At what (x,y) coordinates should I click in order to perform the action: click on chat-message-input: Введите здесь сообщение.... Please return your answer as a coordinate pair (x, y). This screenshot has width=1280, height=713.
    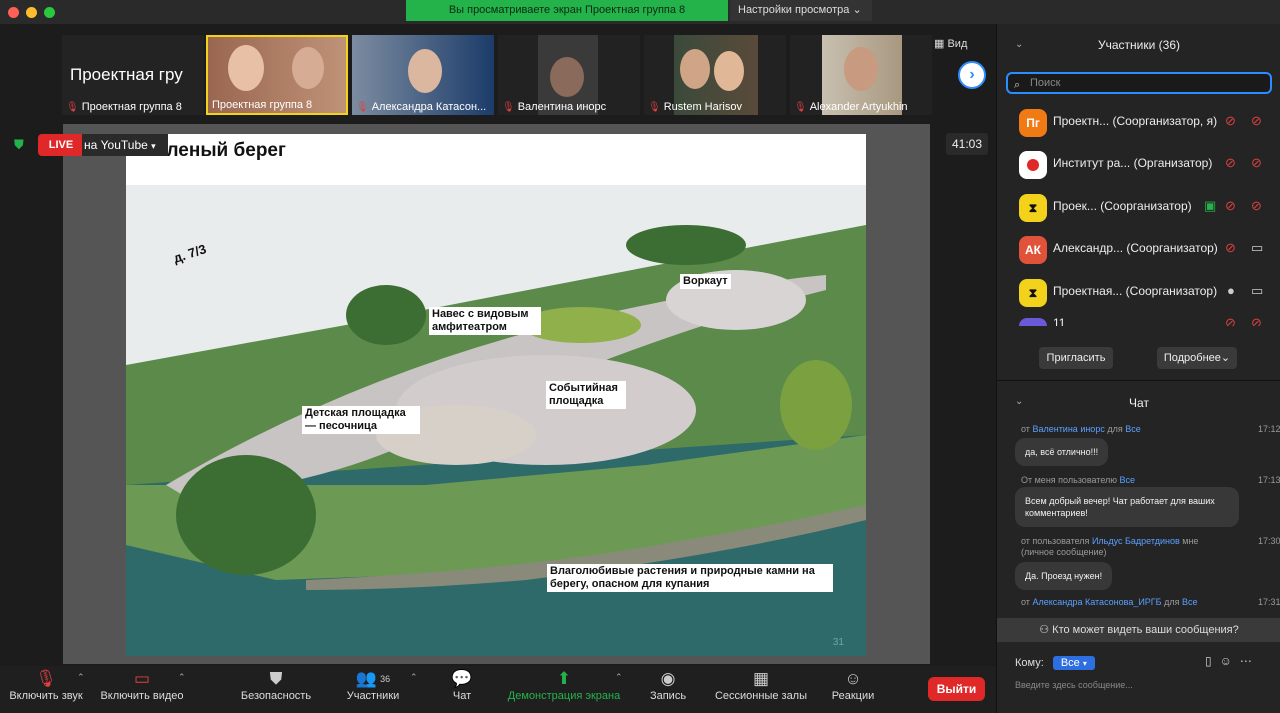
    Looking at the image, I should click on (1074, 685).